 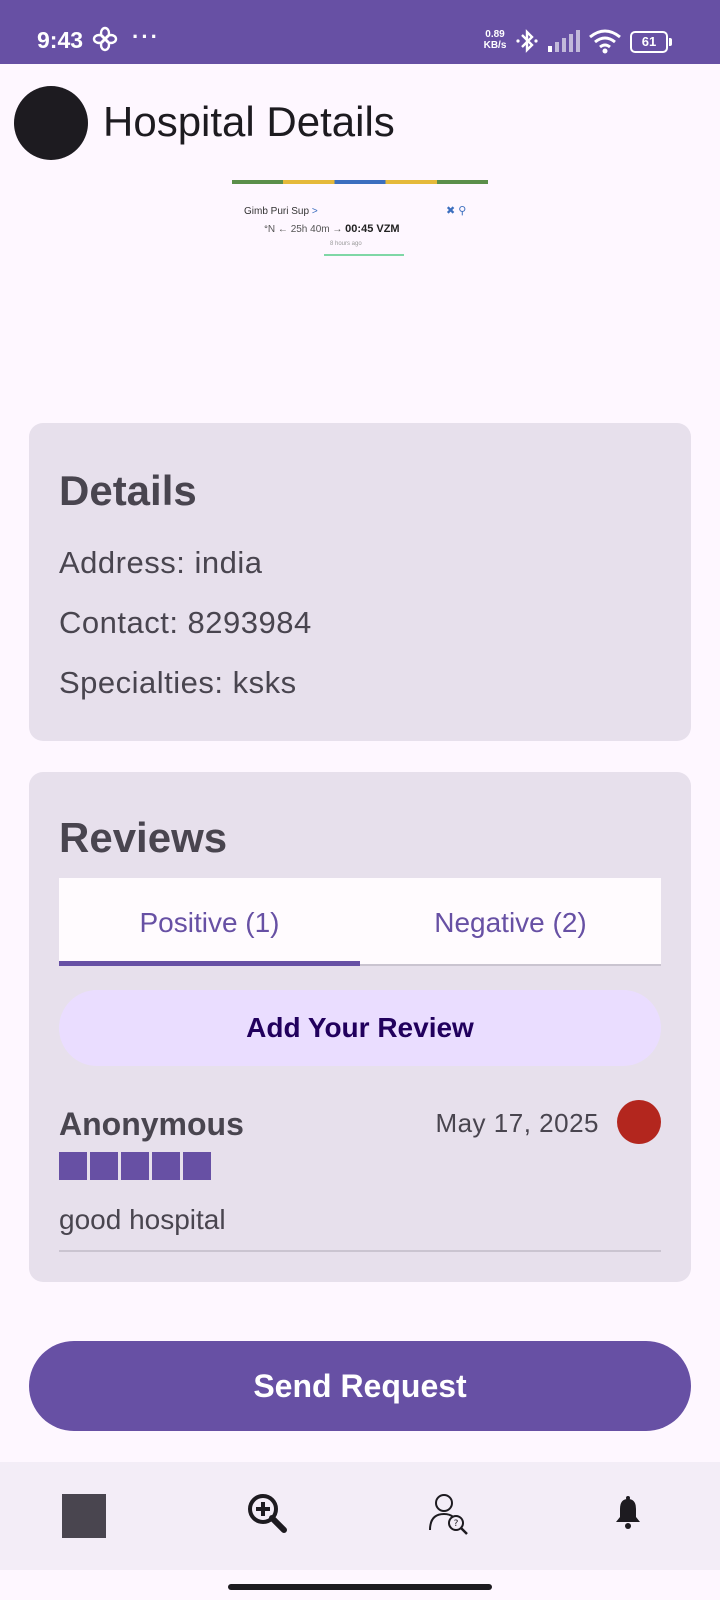 I want to click on review-delete-icon, so click(x=639, y=1122).